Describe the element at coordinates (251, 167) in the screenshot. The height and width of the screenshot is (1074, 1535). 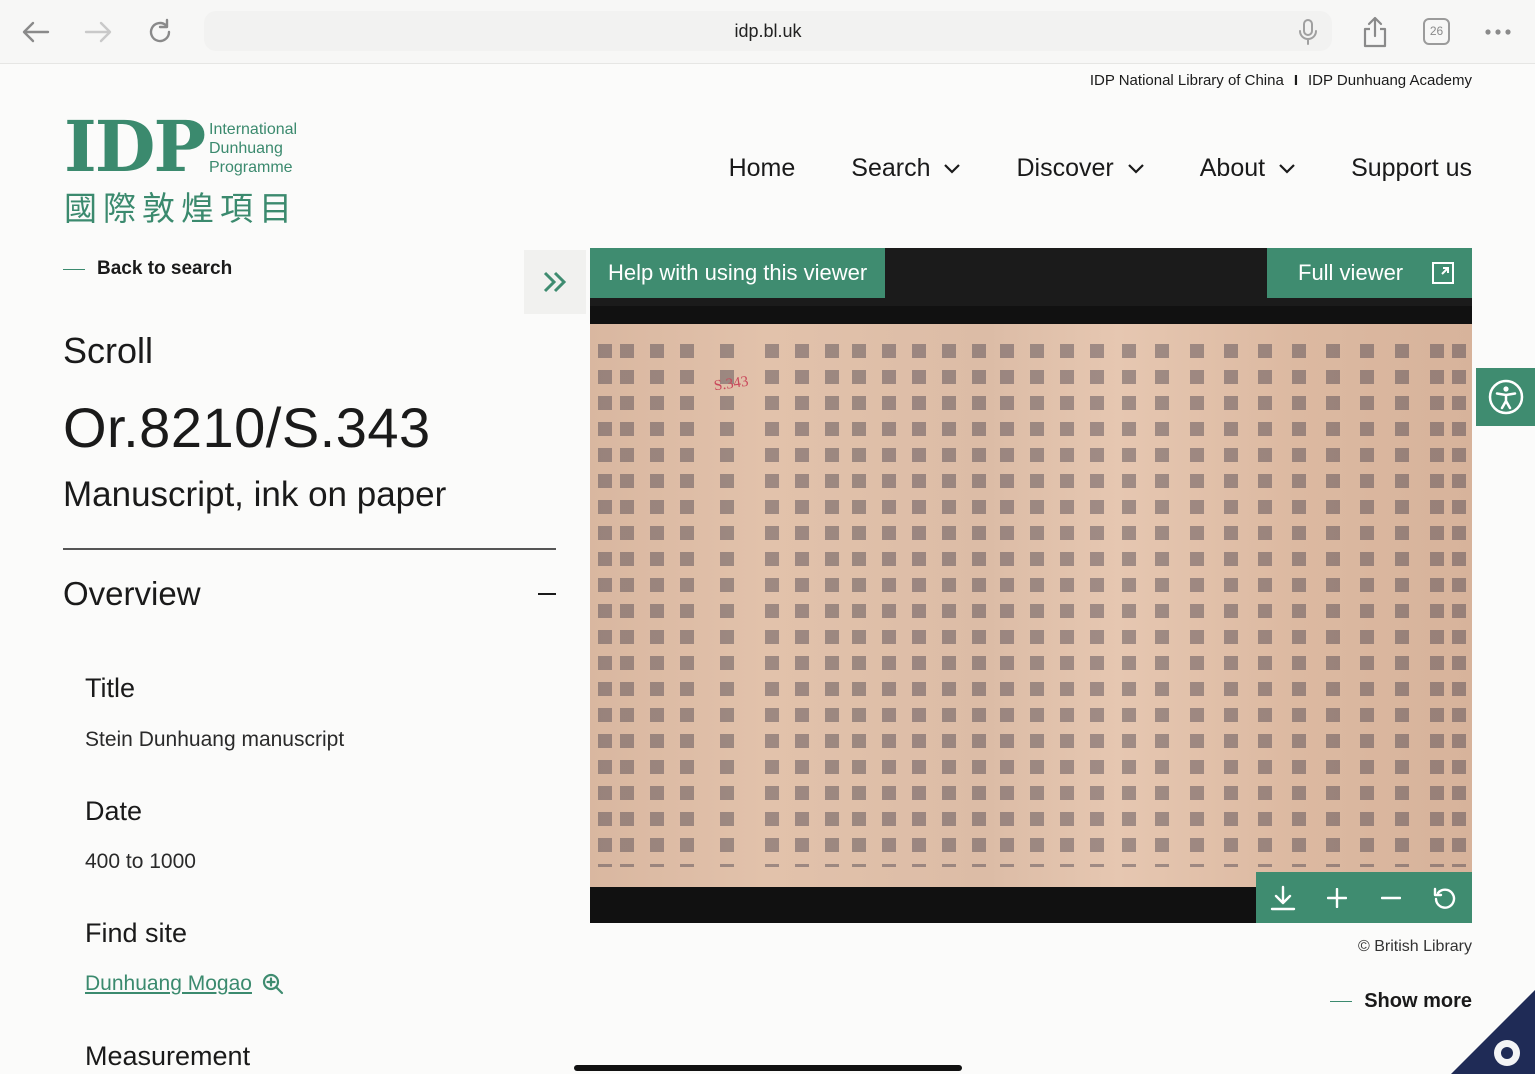
I see `logo-line-3: Programme` at that location.